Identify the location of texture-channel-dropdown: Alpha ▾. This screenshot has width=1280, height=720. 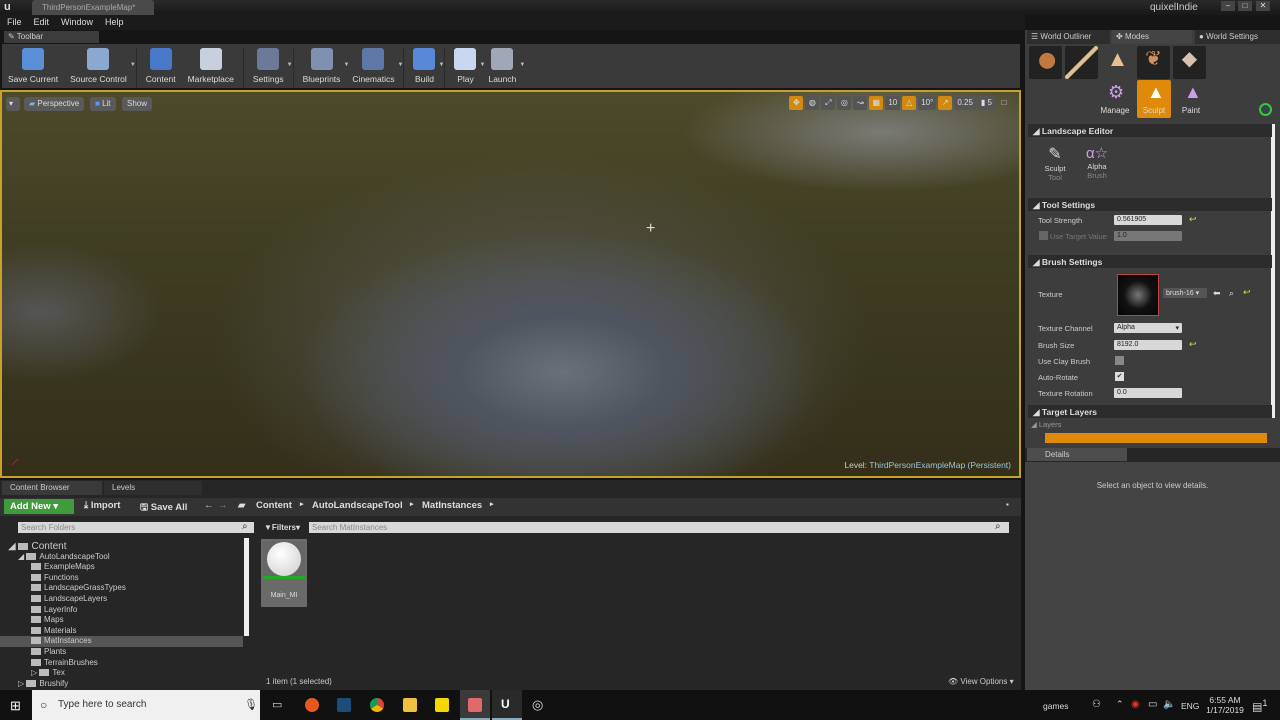
(1148, 328).